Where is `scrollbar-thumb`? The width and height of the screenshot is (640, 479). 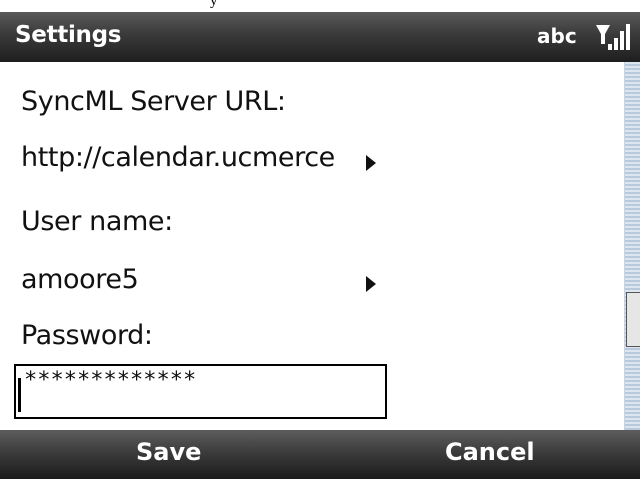
scrollbar-thumb is located at coordinates (633, 319).